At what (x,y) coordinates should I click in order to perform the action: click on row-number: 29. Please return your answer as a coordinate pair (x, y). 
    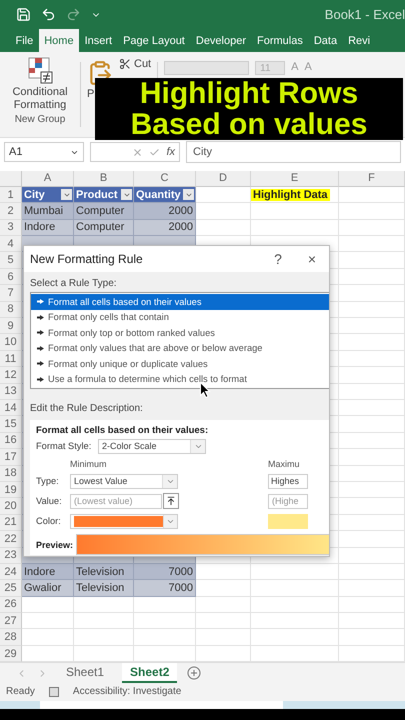
    Looking at the image, I should click on (11, 654).